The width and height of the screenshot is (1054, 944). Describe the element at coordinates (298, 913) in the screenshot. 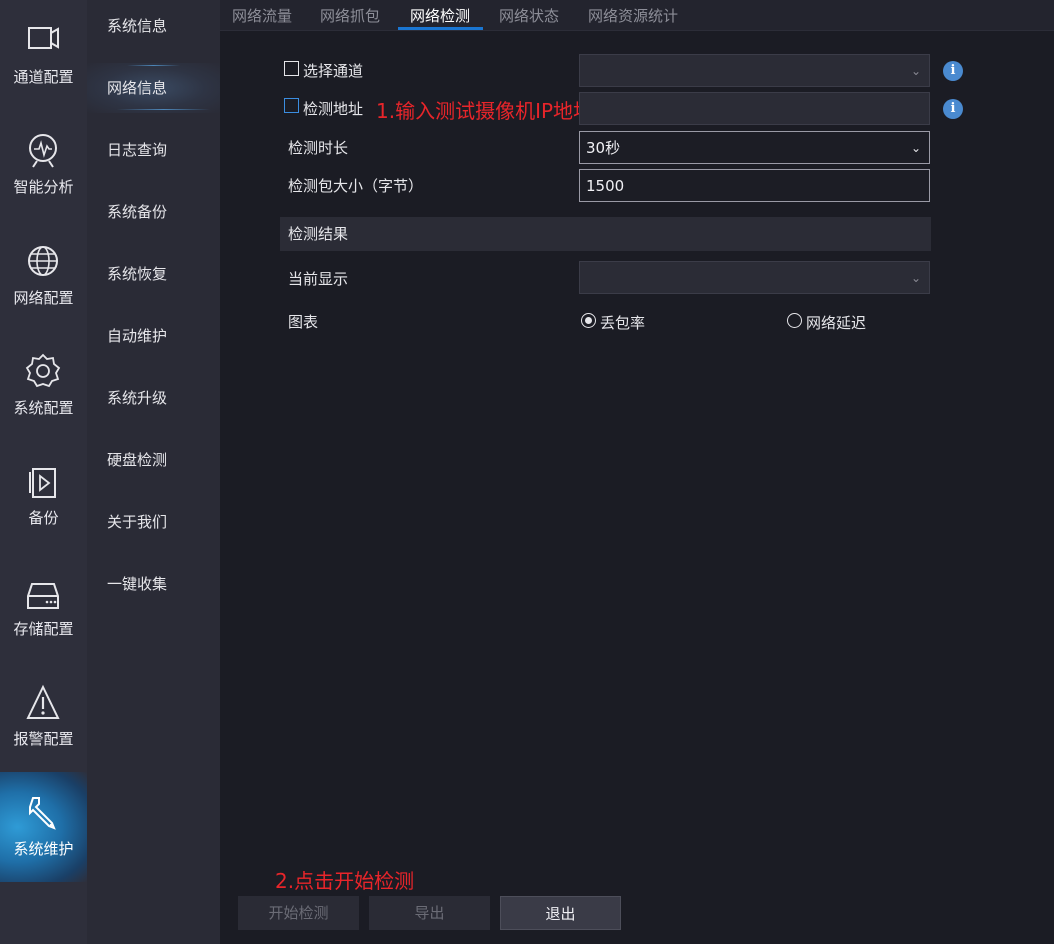

I see `start-test-button: 开始检测` at that location.